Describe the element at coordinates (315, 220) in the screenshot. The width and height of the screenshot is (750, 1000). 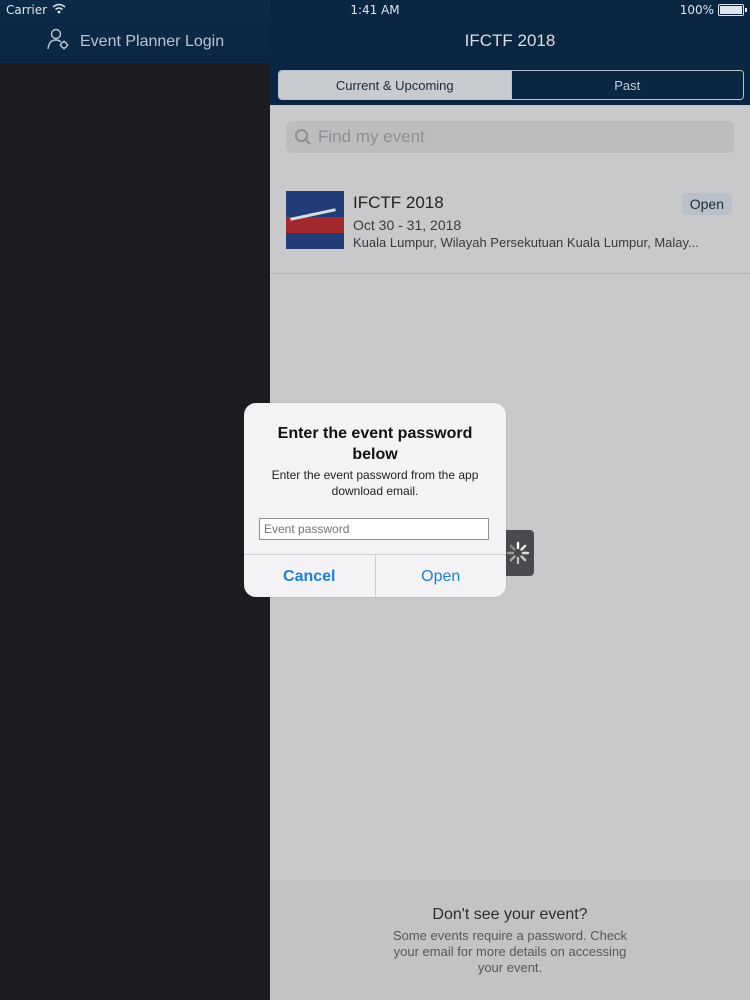
I see `event-thumbnail` at that location.